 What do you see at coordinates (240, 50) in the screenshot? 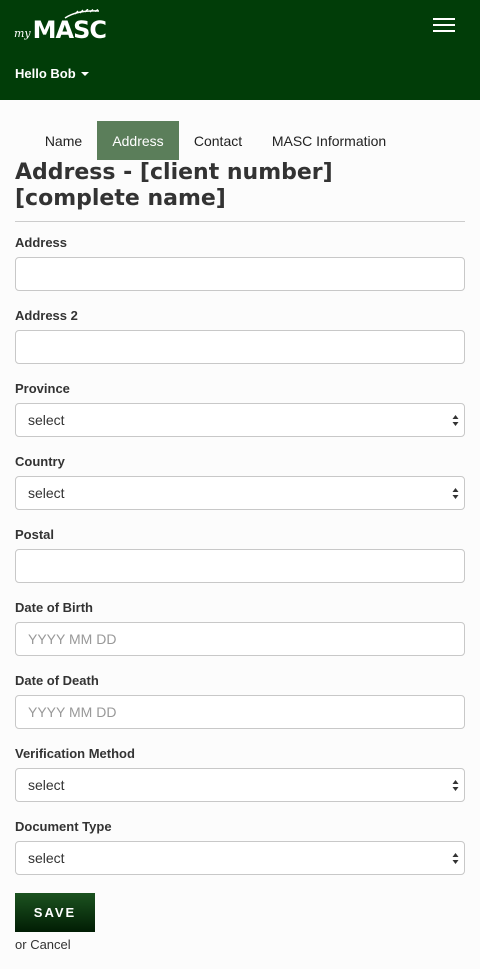
I see `top-navbar: my MASC Hello Bob` at bounding box center [240, 50].